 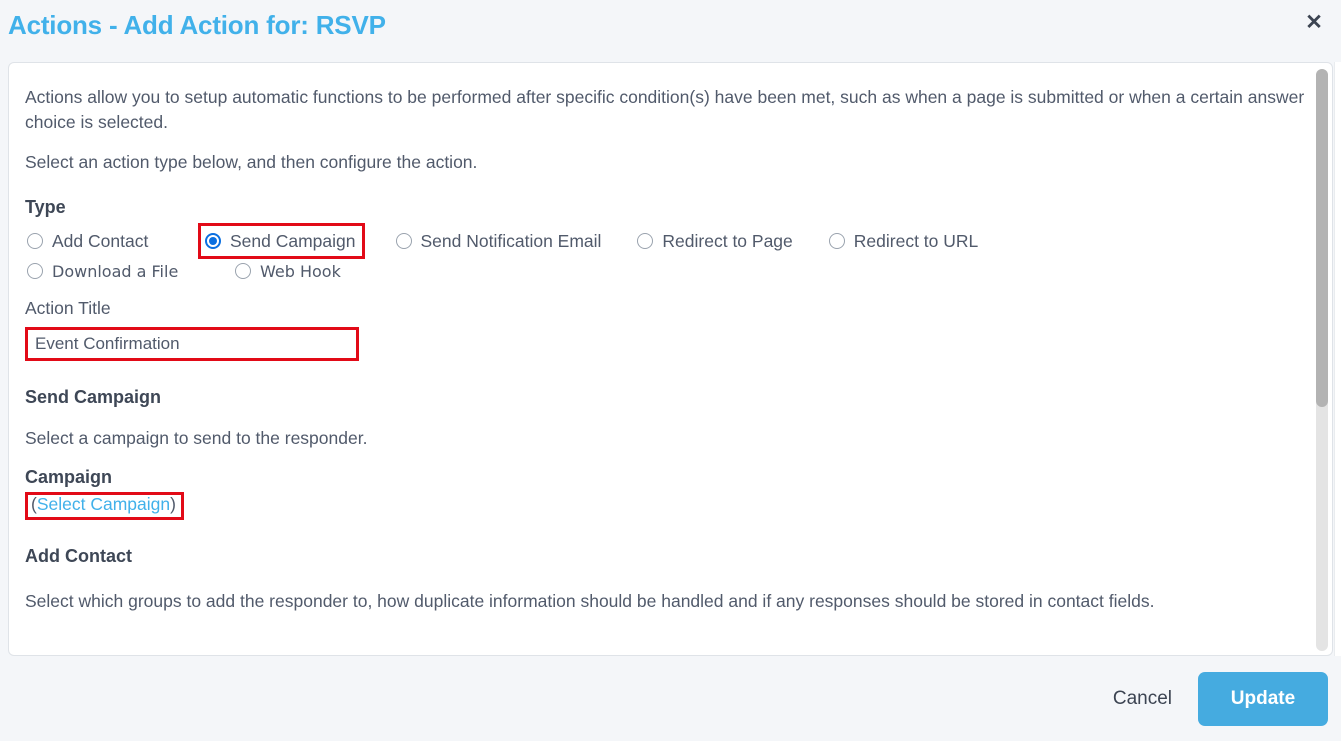 I want to click on radio-label: Send Notification Email, so click(x=511, y=240).